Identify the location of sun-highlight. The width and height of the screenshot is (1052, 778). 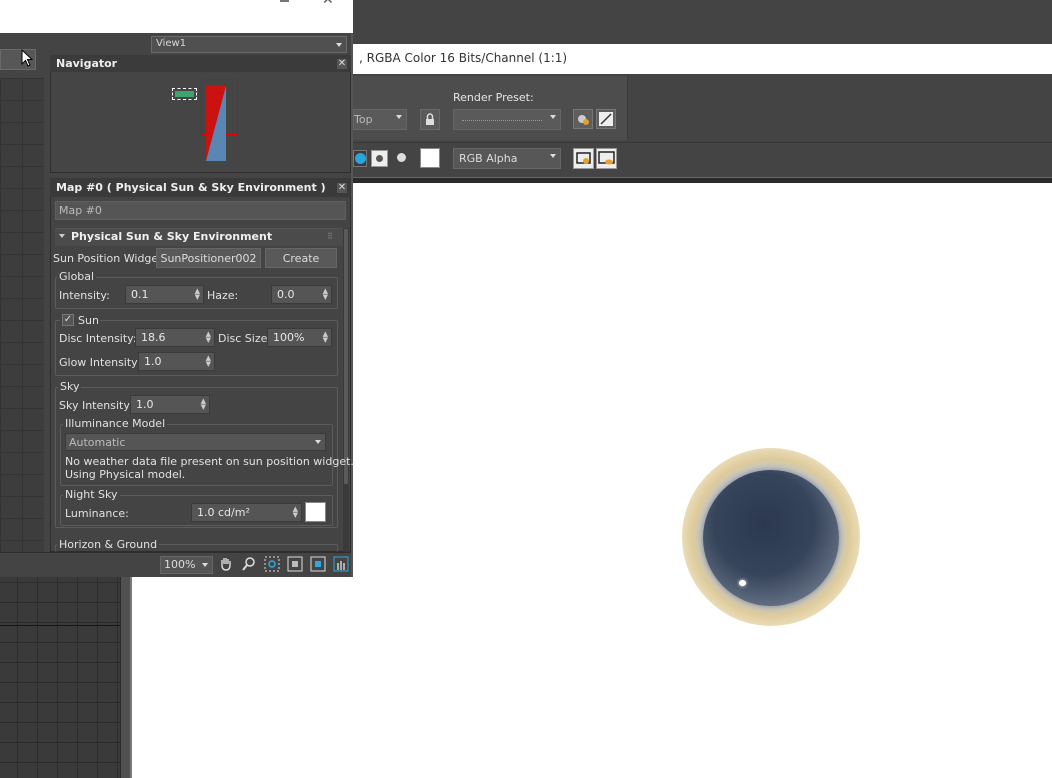
(742, 583).